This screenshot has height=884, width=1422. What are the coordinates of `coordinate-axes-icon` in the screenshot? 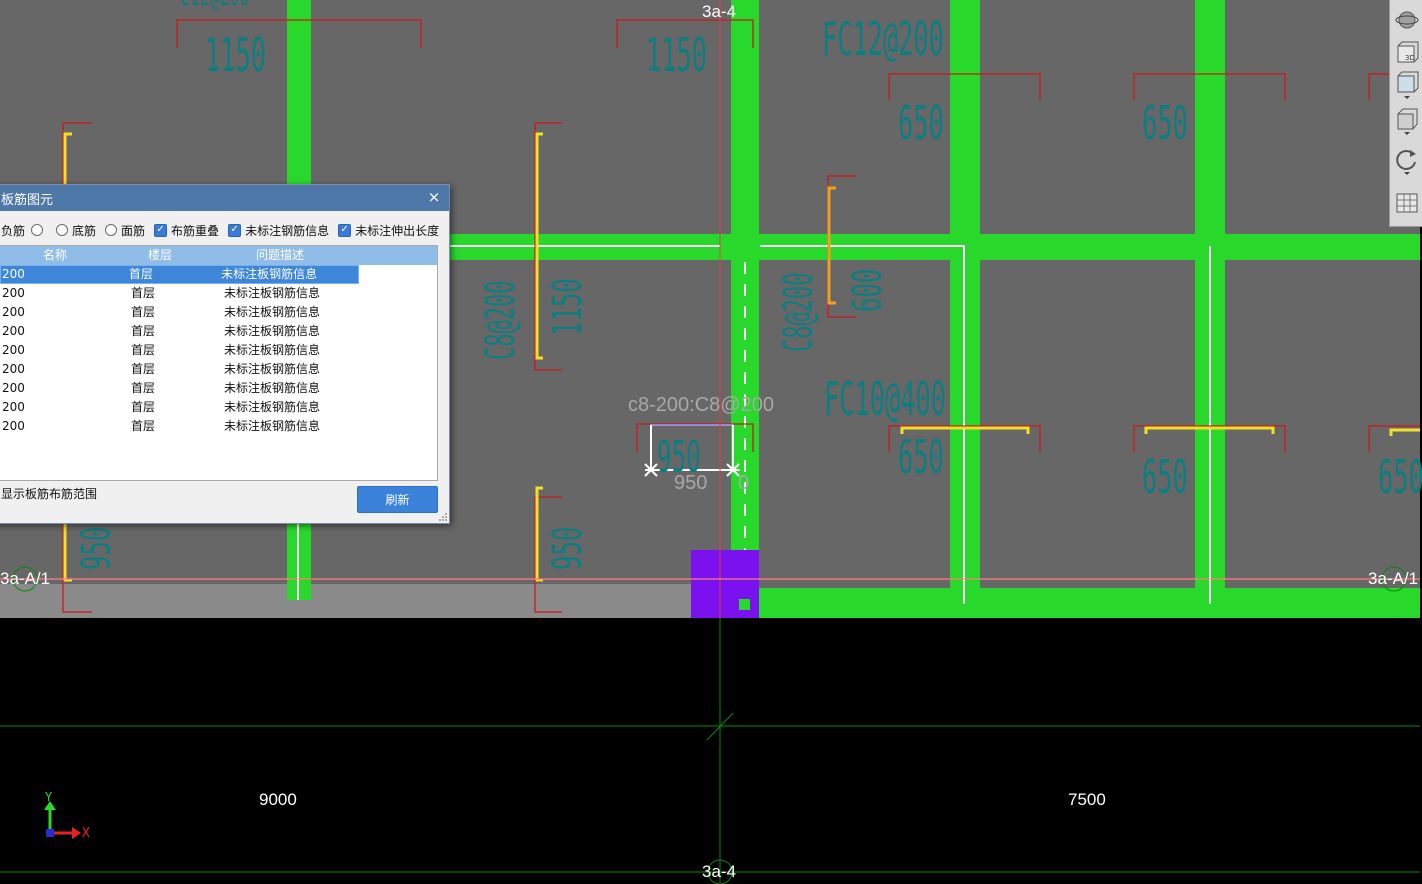 It's located at (62, 820).